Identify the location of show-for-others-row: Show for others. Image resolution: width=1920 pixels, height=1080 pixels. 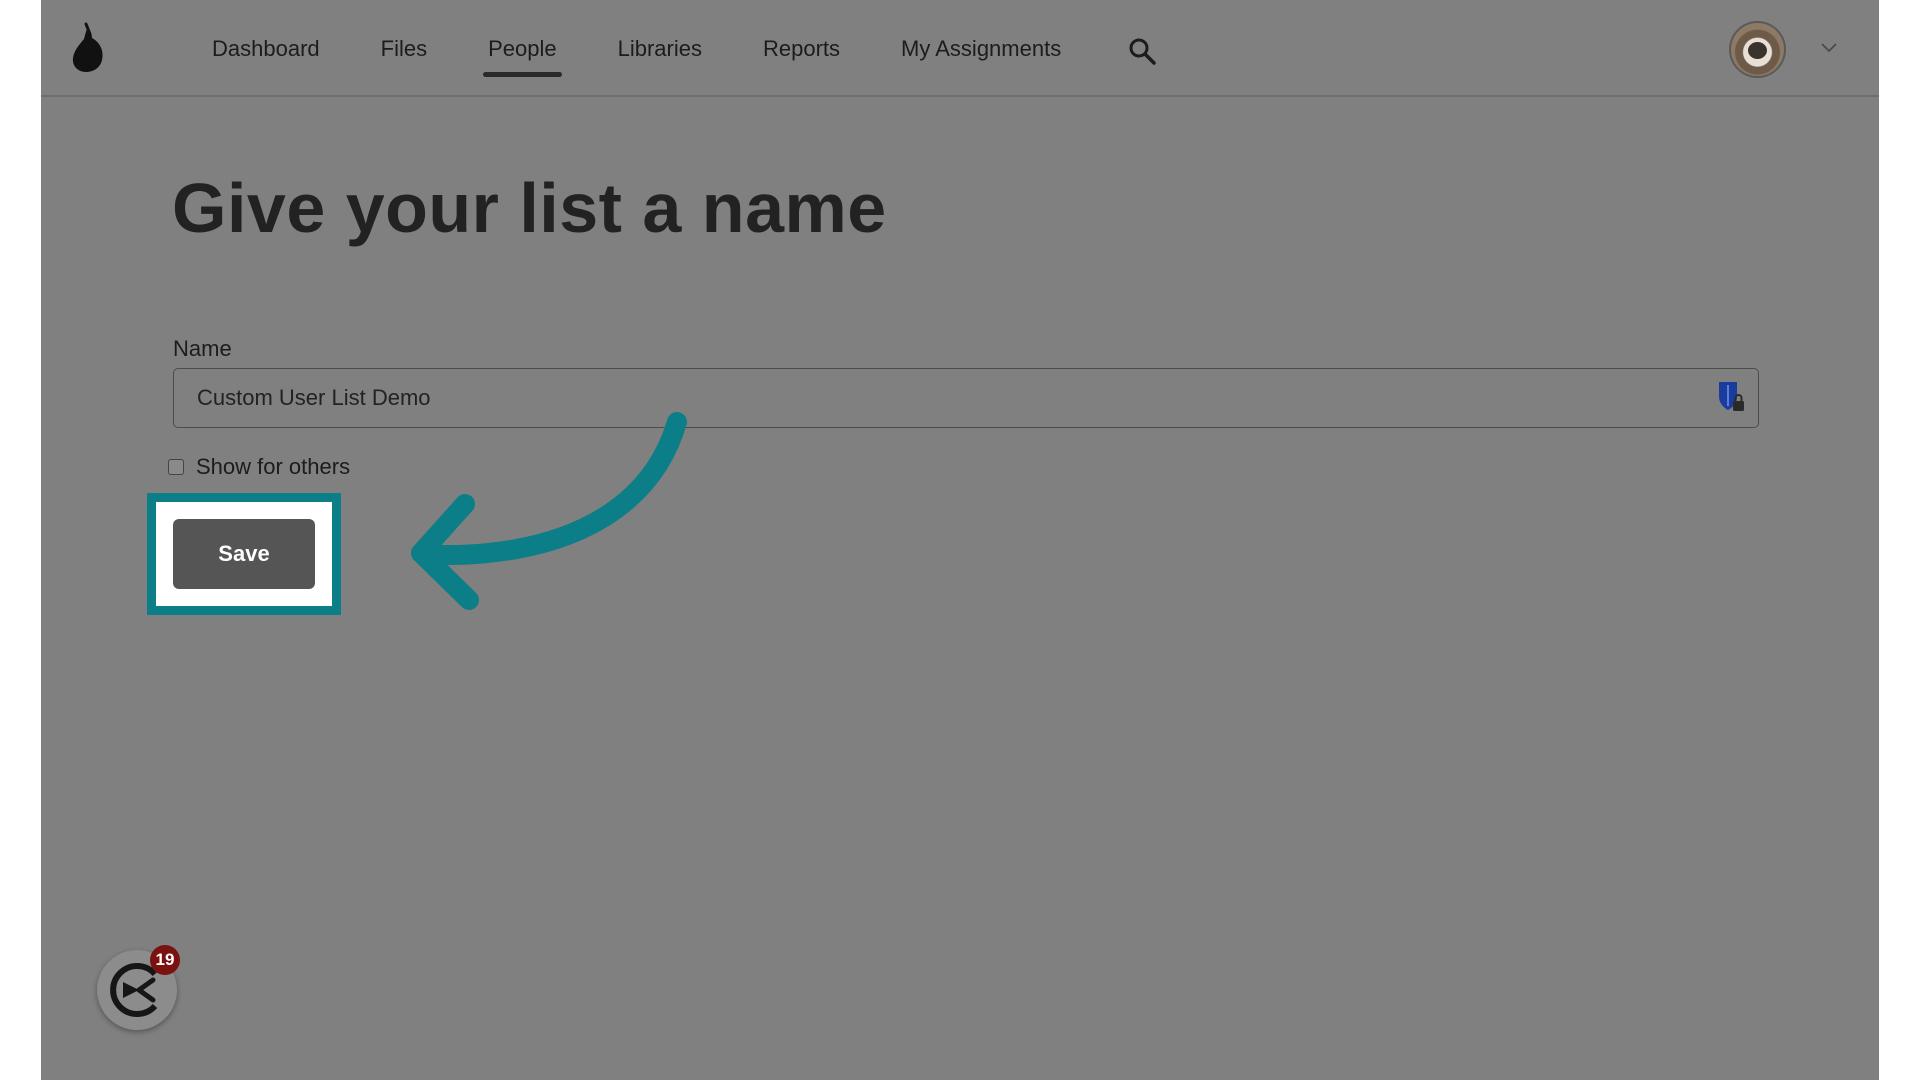
(259, 467).